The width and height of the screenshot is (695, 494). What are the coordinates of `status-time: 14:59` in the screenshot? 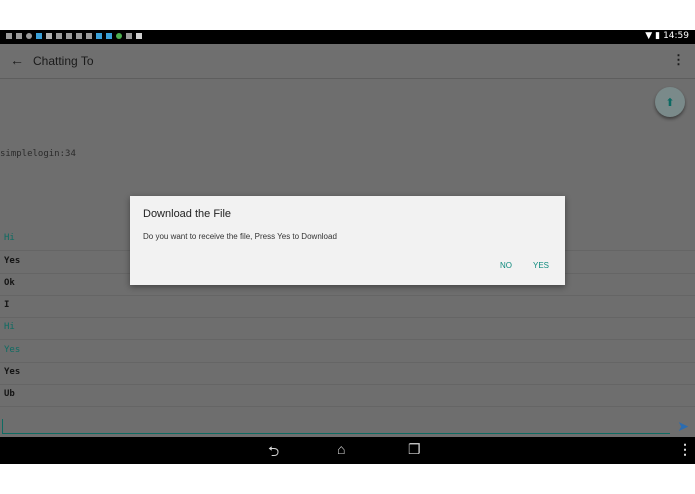 It's located at (676, 36).